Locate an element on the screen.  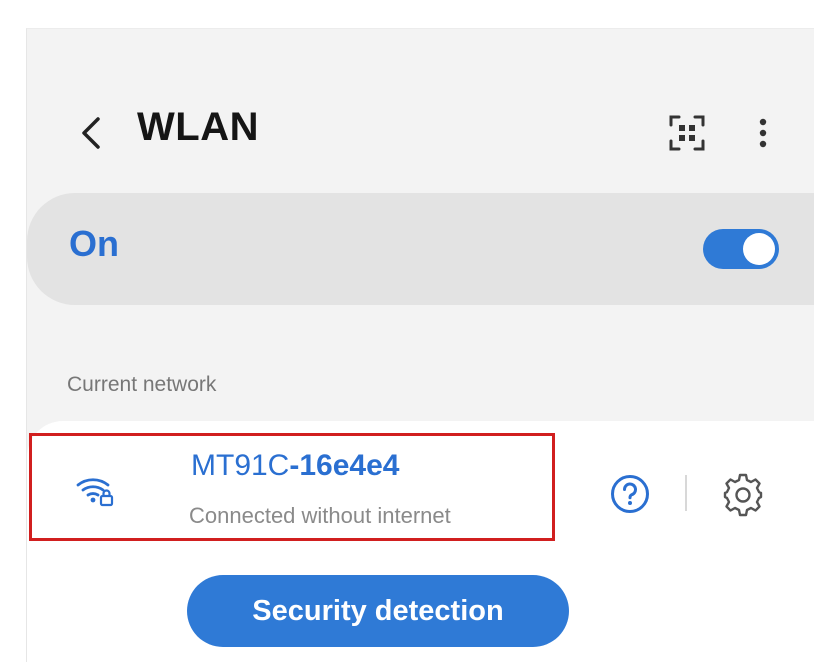
more-vert-icon is located at coordinates (763, 133).